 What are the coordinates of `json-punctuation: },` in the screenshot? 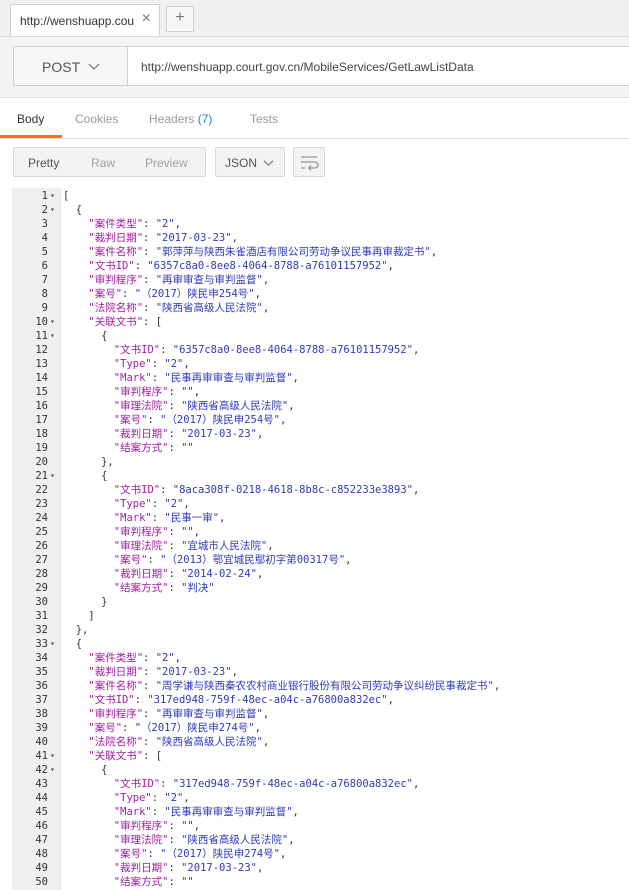 It's located at (107, 462).